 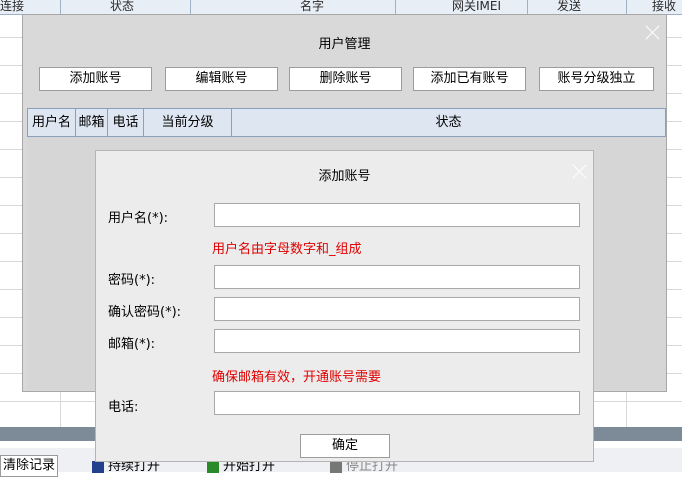 I want to click on email-hint: 确保邮箱有效，开通账号需要, so click(x=297, y=377).